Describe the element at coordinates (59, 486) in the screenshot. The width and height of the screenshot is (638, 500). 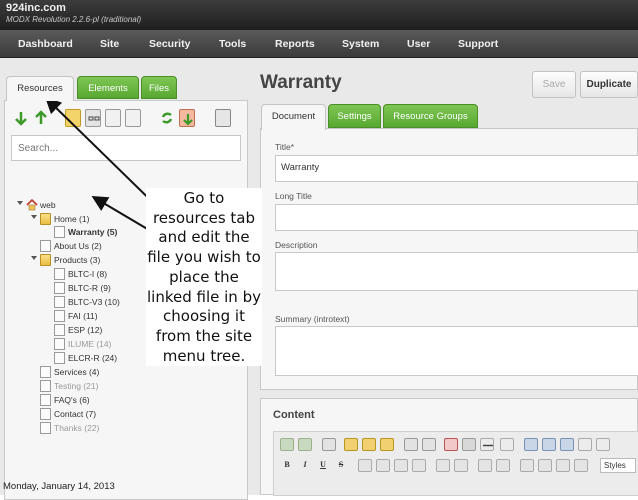
I see `footer-date: Monday, January 14, 2013` at that location.